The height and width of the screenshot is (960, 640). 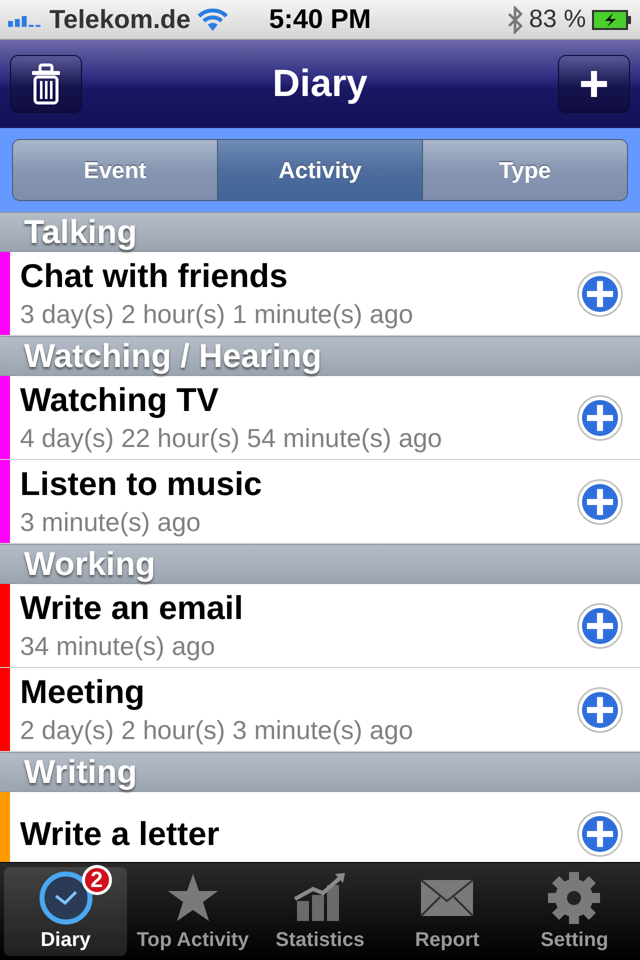 I want to click on segment-tab: Activity, so click(x=320, y=170).